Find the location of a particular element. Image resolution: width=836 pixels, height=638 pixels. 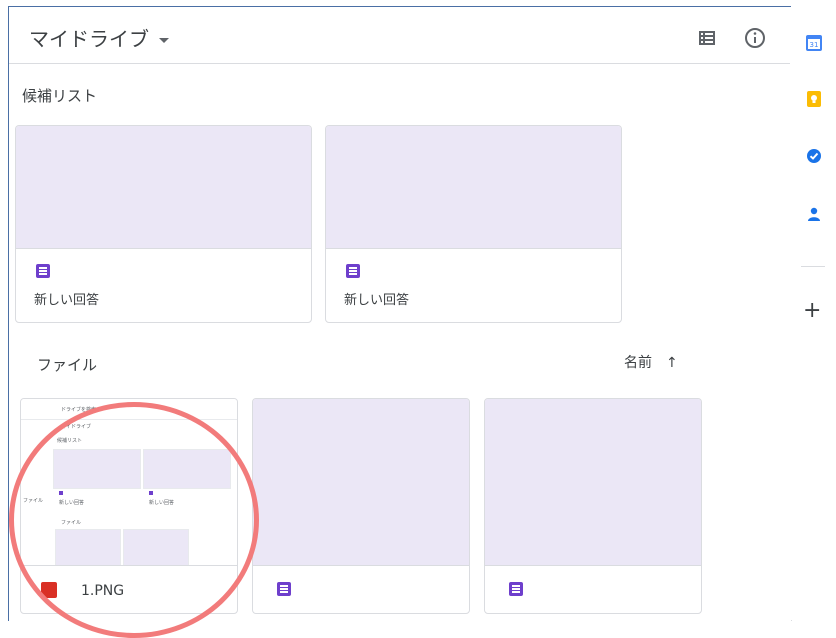

calendar-icon: 31 is located at coordinates (814, 43).